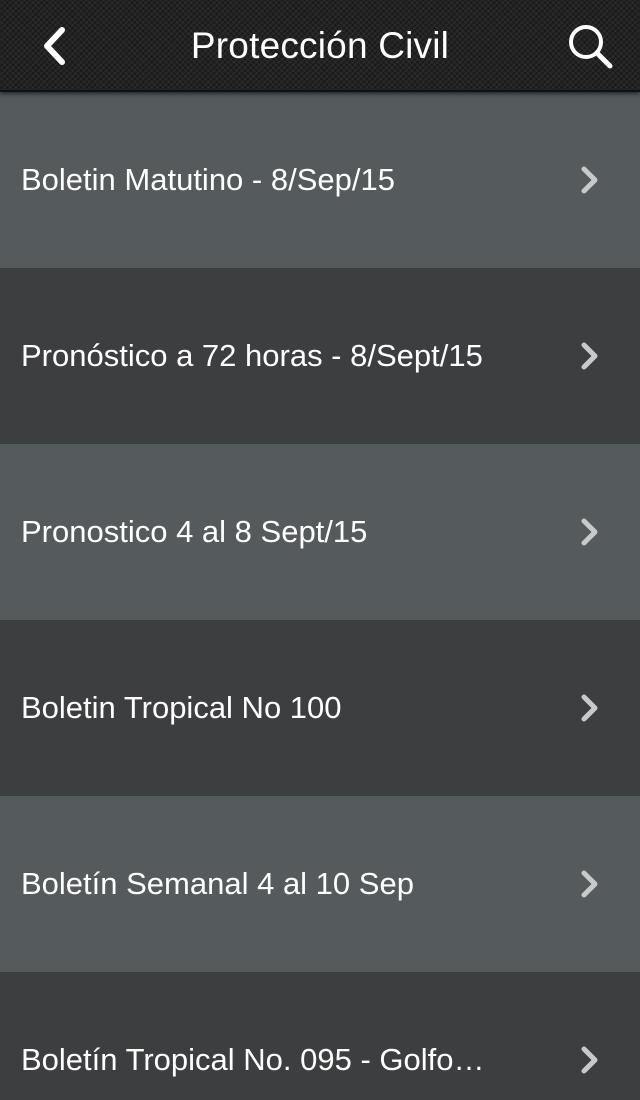 This screenshot has height=1100, width=640. I want to click on list-item-label: Pronóstico a 72 horas - 8/Sept/15, so click(252, 355).